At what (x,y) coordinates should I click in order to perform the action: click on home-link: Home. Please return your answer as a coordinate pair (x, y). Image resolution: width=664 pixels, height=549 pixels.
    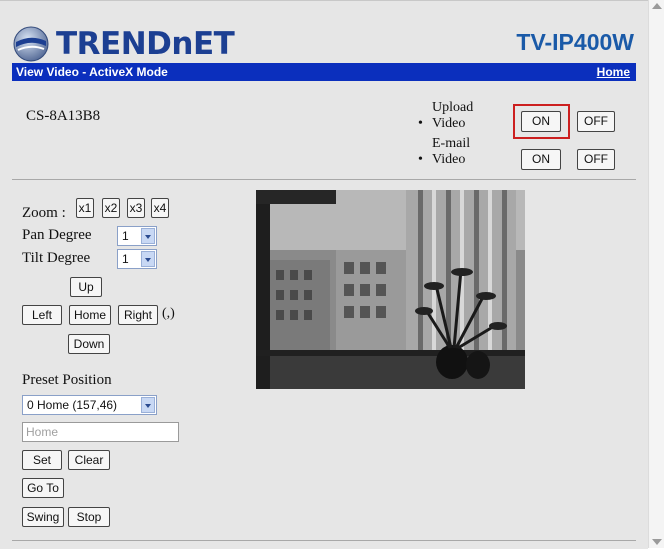
    Looking at the image, I should click on (613, 72).